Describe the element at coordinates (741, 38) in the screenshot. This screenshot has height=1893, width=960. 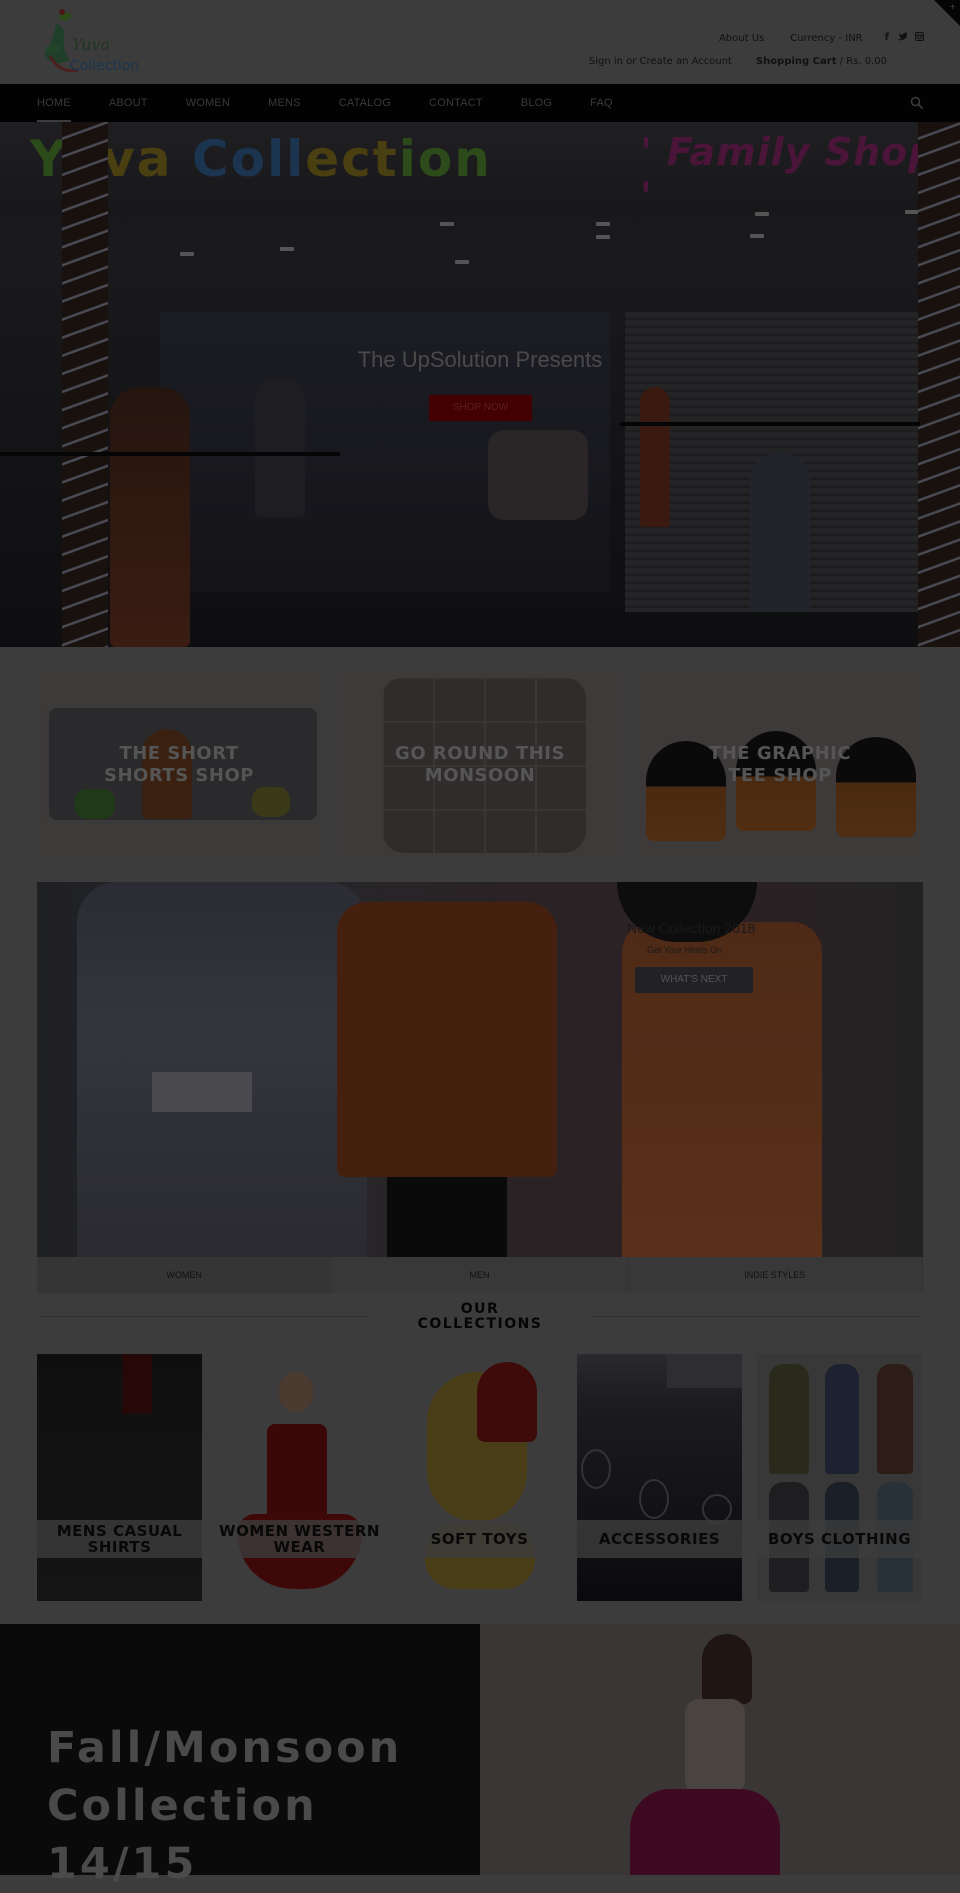
I see `about-us-link: About Us` at that location.